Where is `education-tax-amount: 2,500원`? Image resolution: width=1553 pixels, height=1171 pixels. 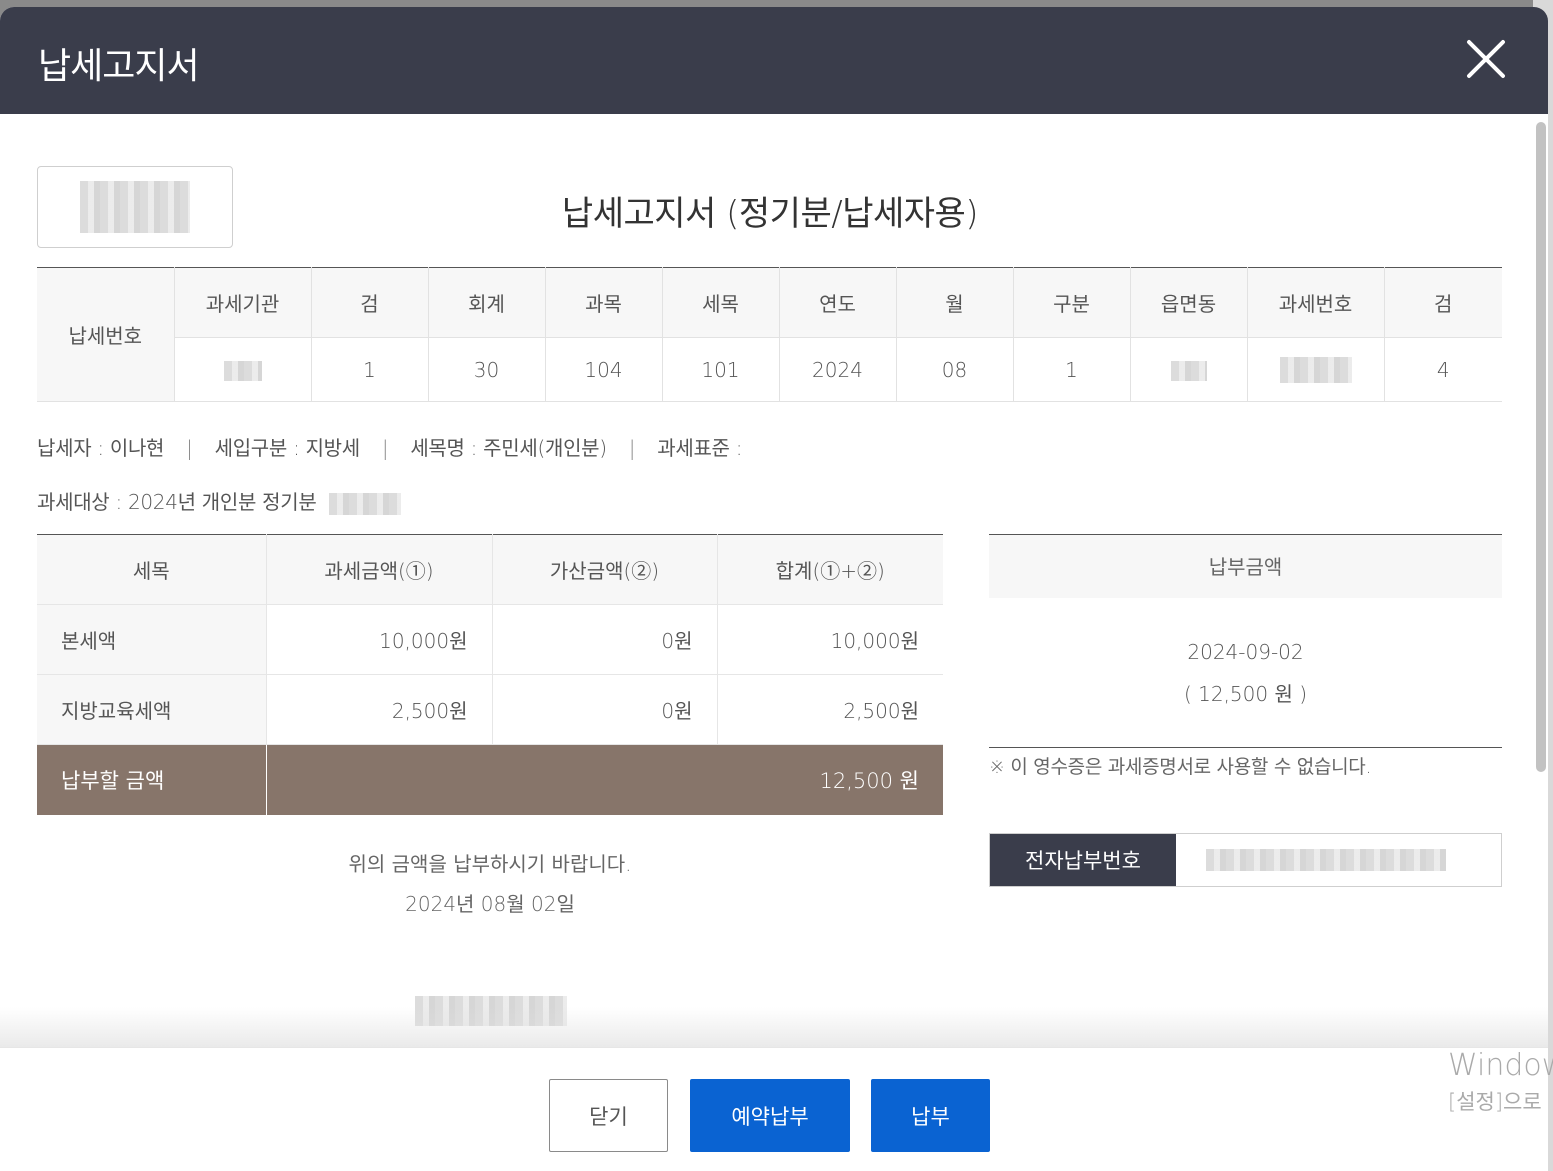 education-tax-amount: 2,500원 is located at coordinates (379, 709).